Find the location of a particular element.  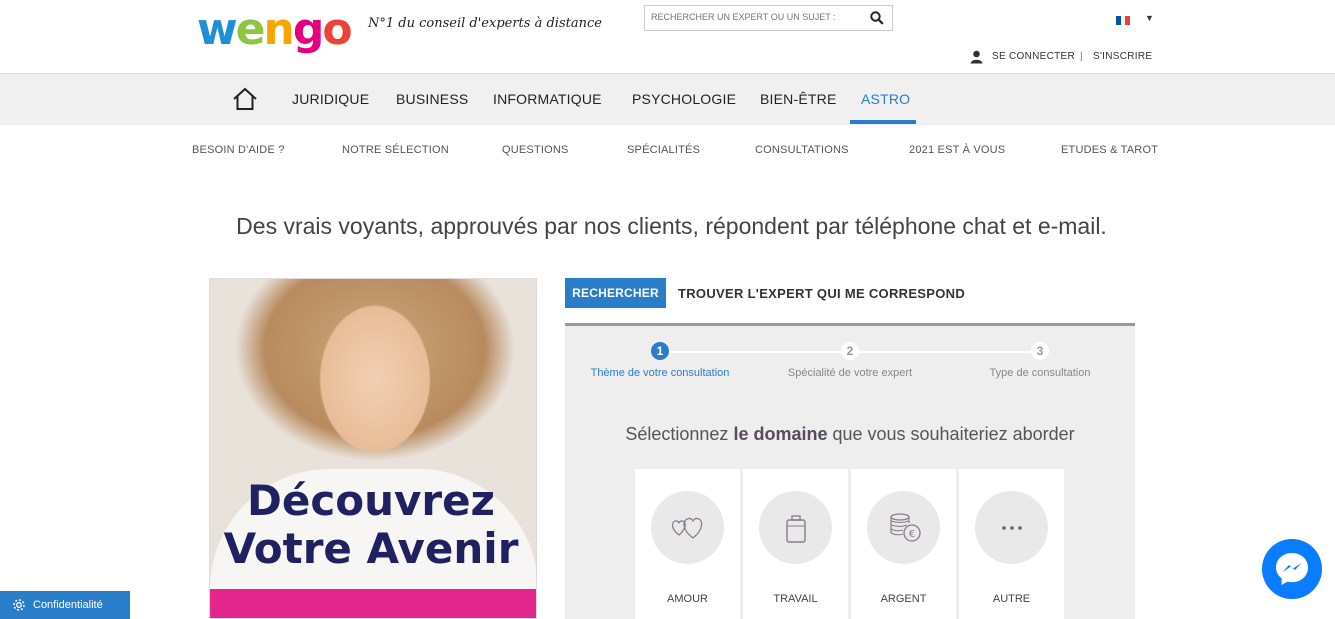

user-icon is located at coordinates (976, 57).